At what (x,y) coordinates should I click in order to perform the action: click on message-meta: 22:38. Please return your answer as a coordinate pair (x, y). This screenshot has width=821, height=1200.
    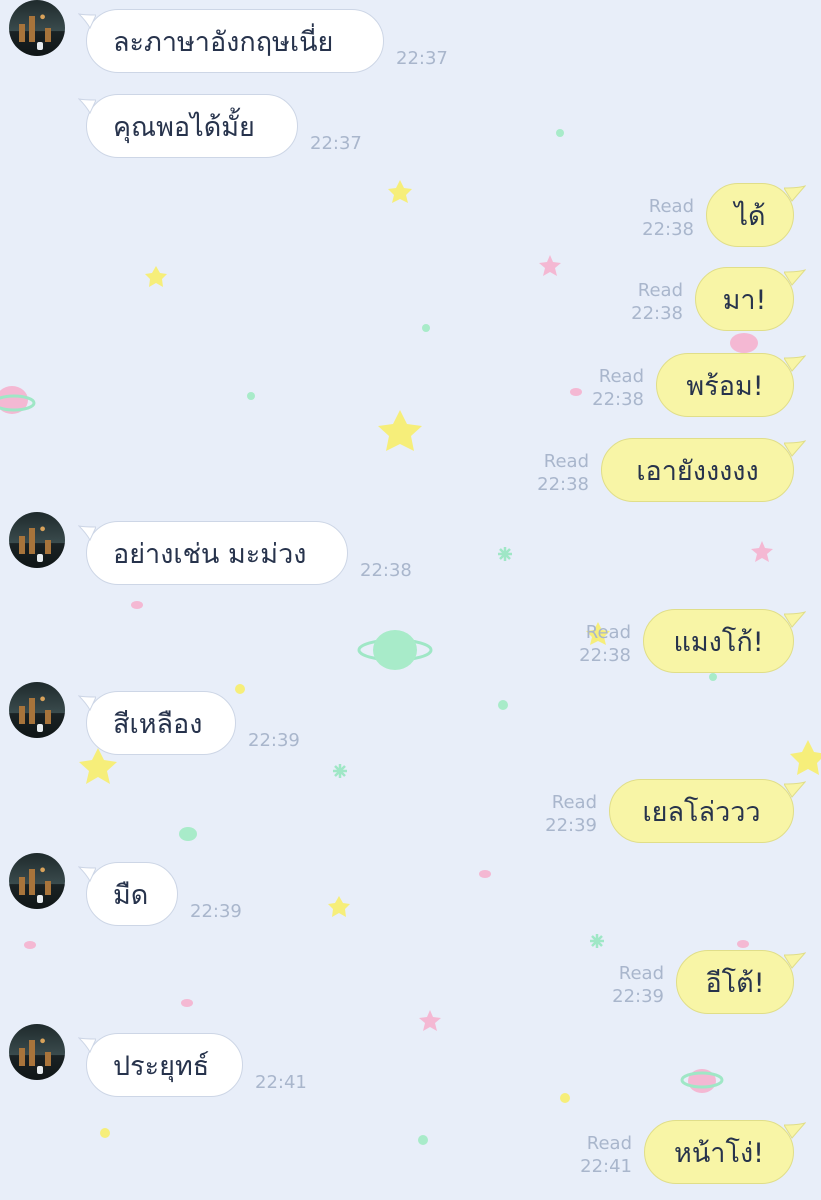
    Looking at the image, I should click on (386, 570).